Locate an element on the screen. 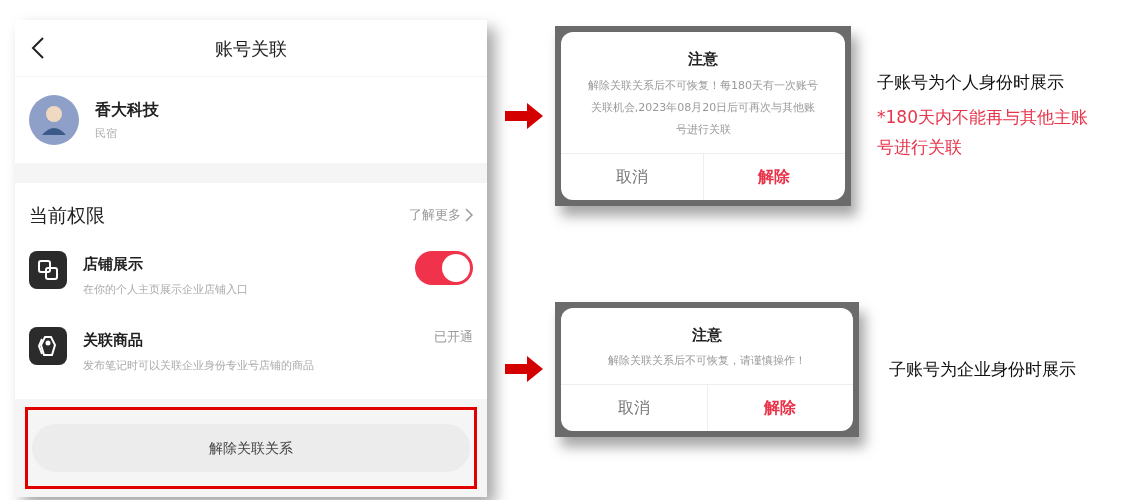  permission-title: 关联商品 is located at coordinates (113, 340).